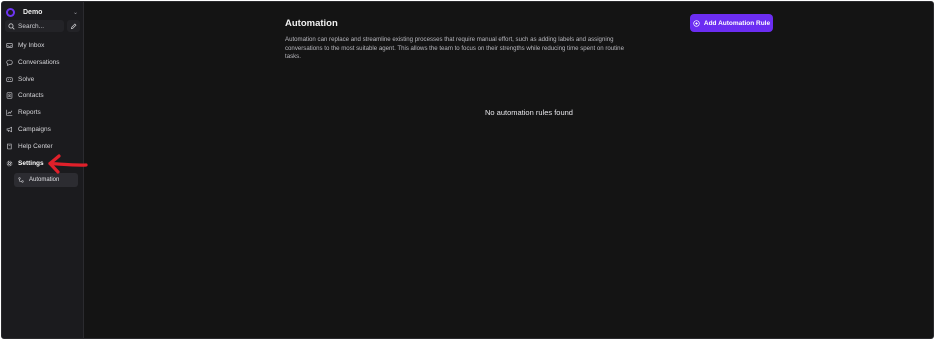 Image resolution: width=936 pixels, height=340 pixels. What do you see at coordinates (31, 96) in the screenshot?
I see `sidebar-item-label: Contacts` at bounding box center [31, 96].